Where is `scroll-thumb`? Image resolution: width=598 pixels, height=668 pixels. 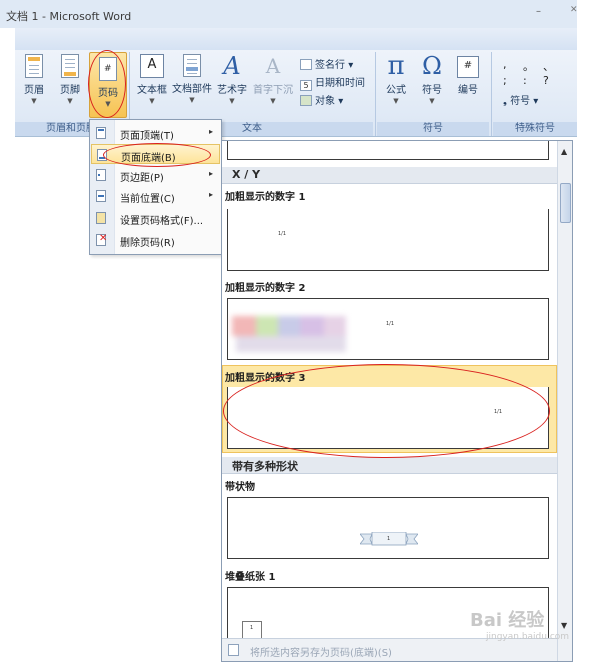
scroll-thumb is located at coordinates (565, 203).